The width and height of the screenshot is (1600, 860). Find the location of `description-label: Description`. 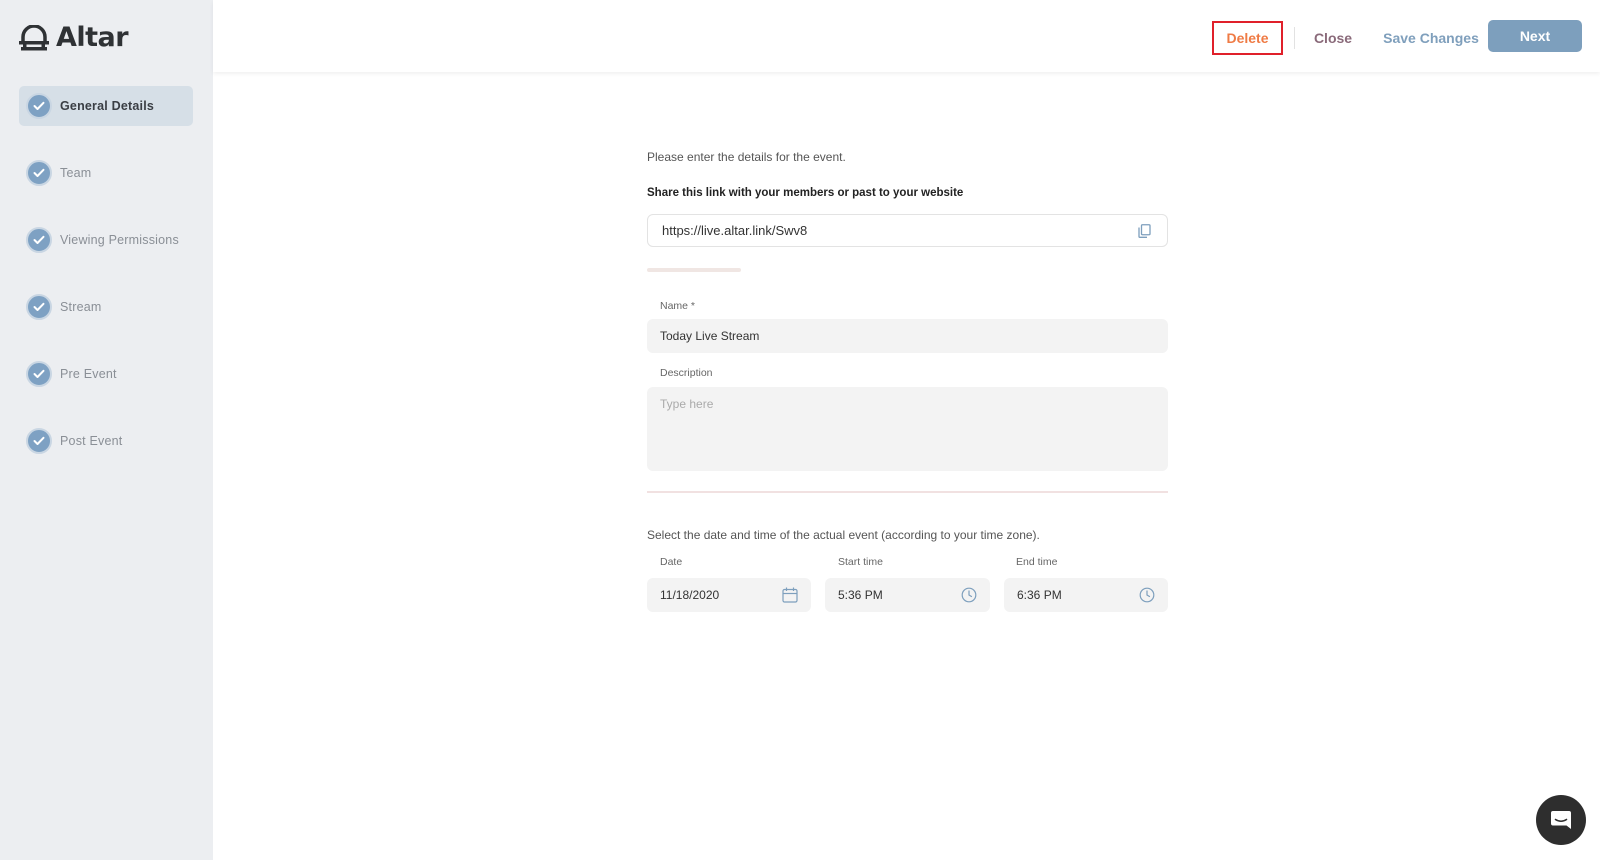

description-label: Description is located at coordinates (686, 373).